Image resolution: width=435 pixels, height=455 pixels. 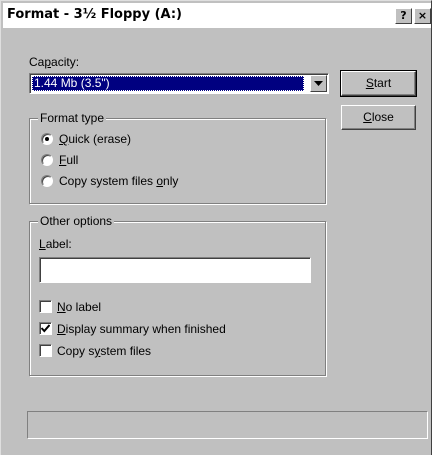 I want to click on radio-selected-dot, so click(x=47, y=139).